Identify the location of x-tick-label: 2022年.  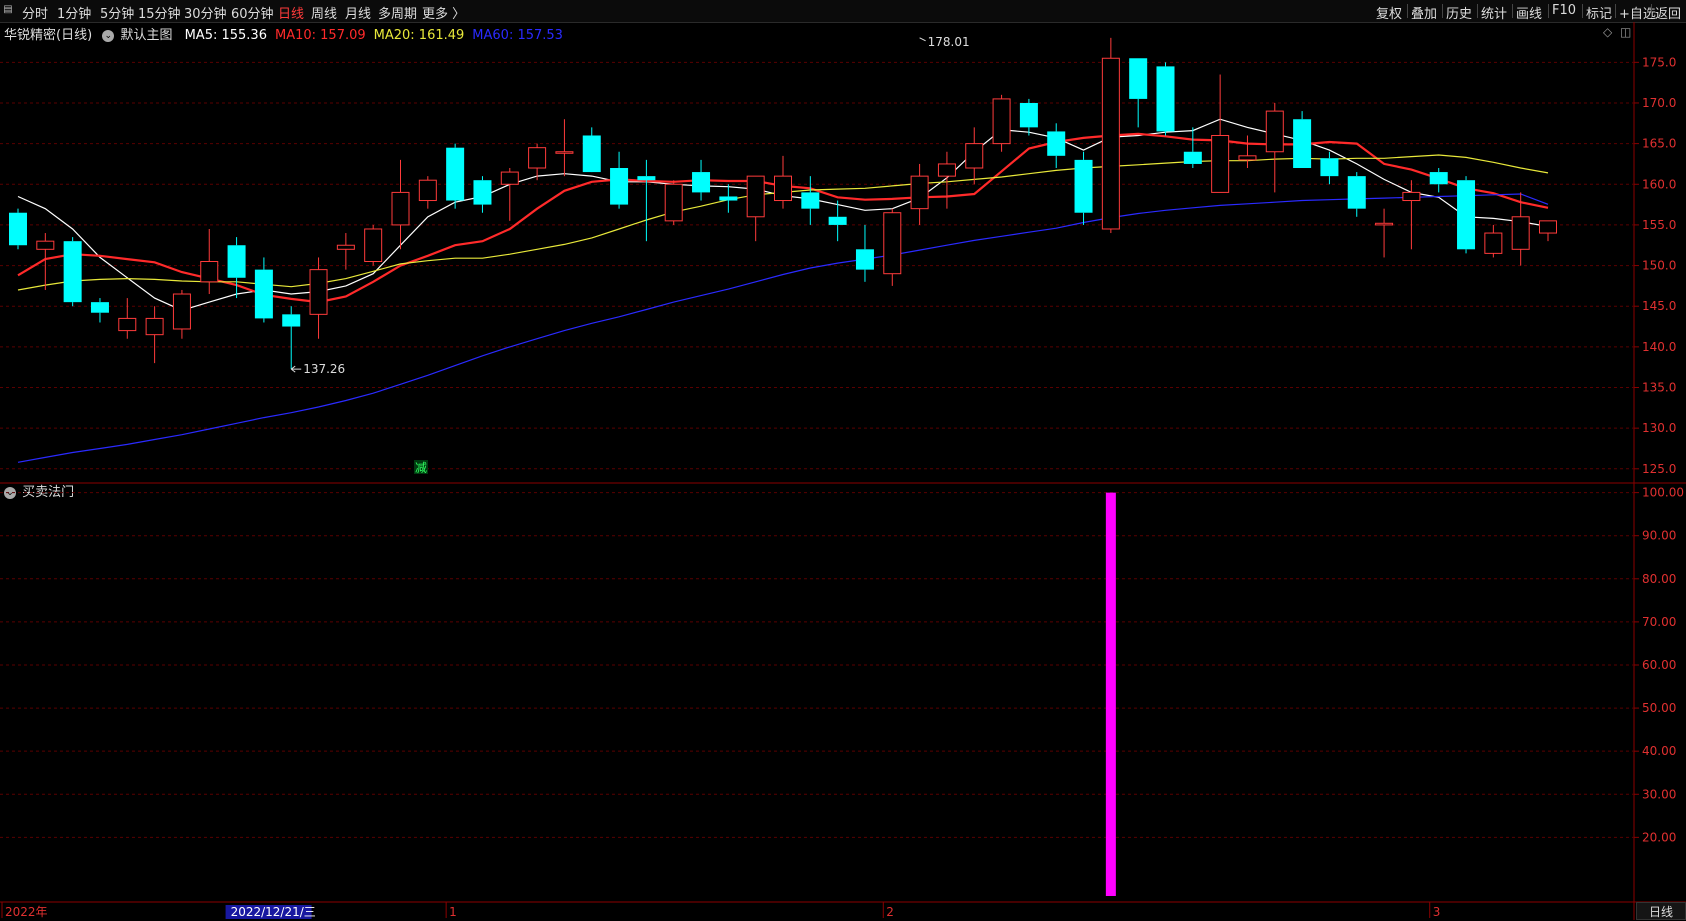
(26, 912).